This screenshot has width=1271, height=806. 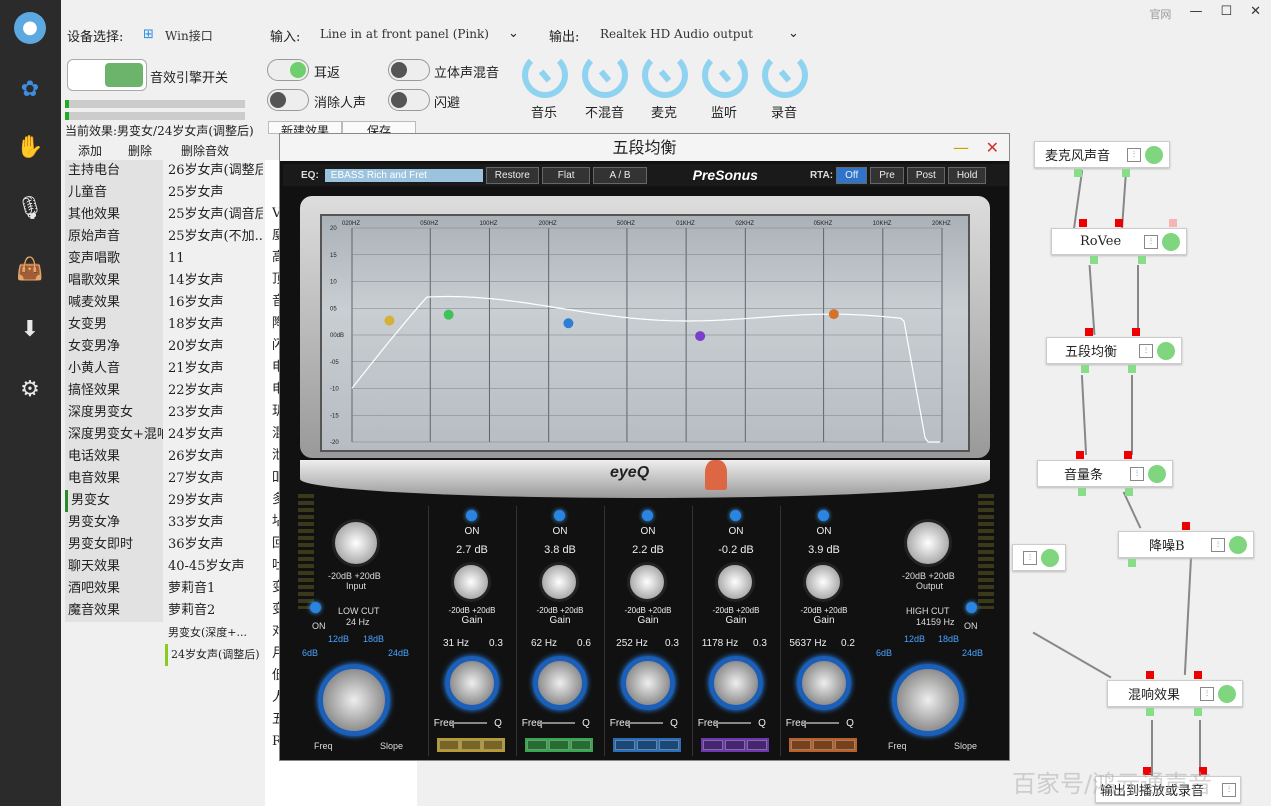 I want to click on vocal-removal-toggle, so click(x=288, y=100).